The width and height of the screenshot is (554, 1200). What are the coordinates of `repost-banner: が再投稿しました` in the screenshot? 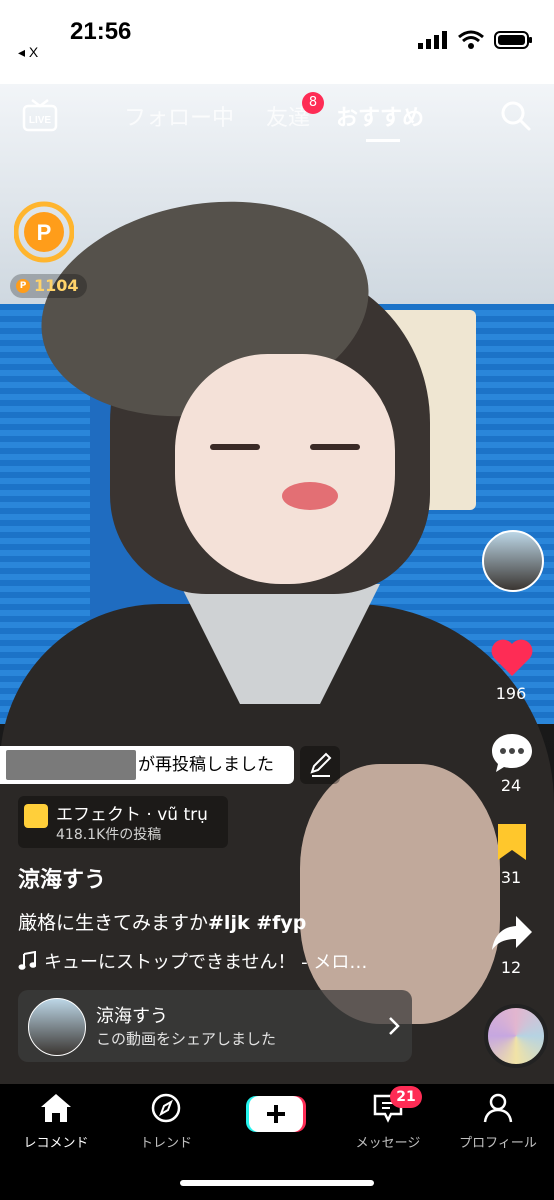 It's located at (147, 765).